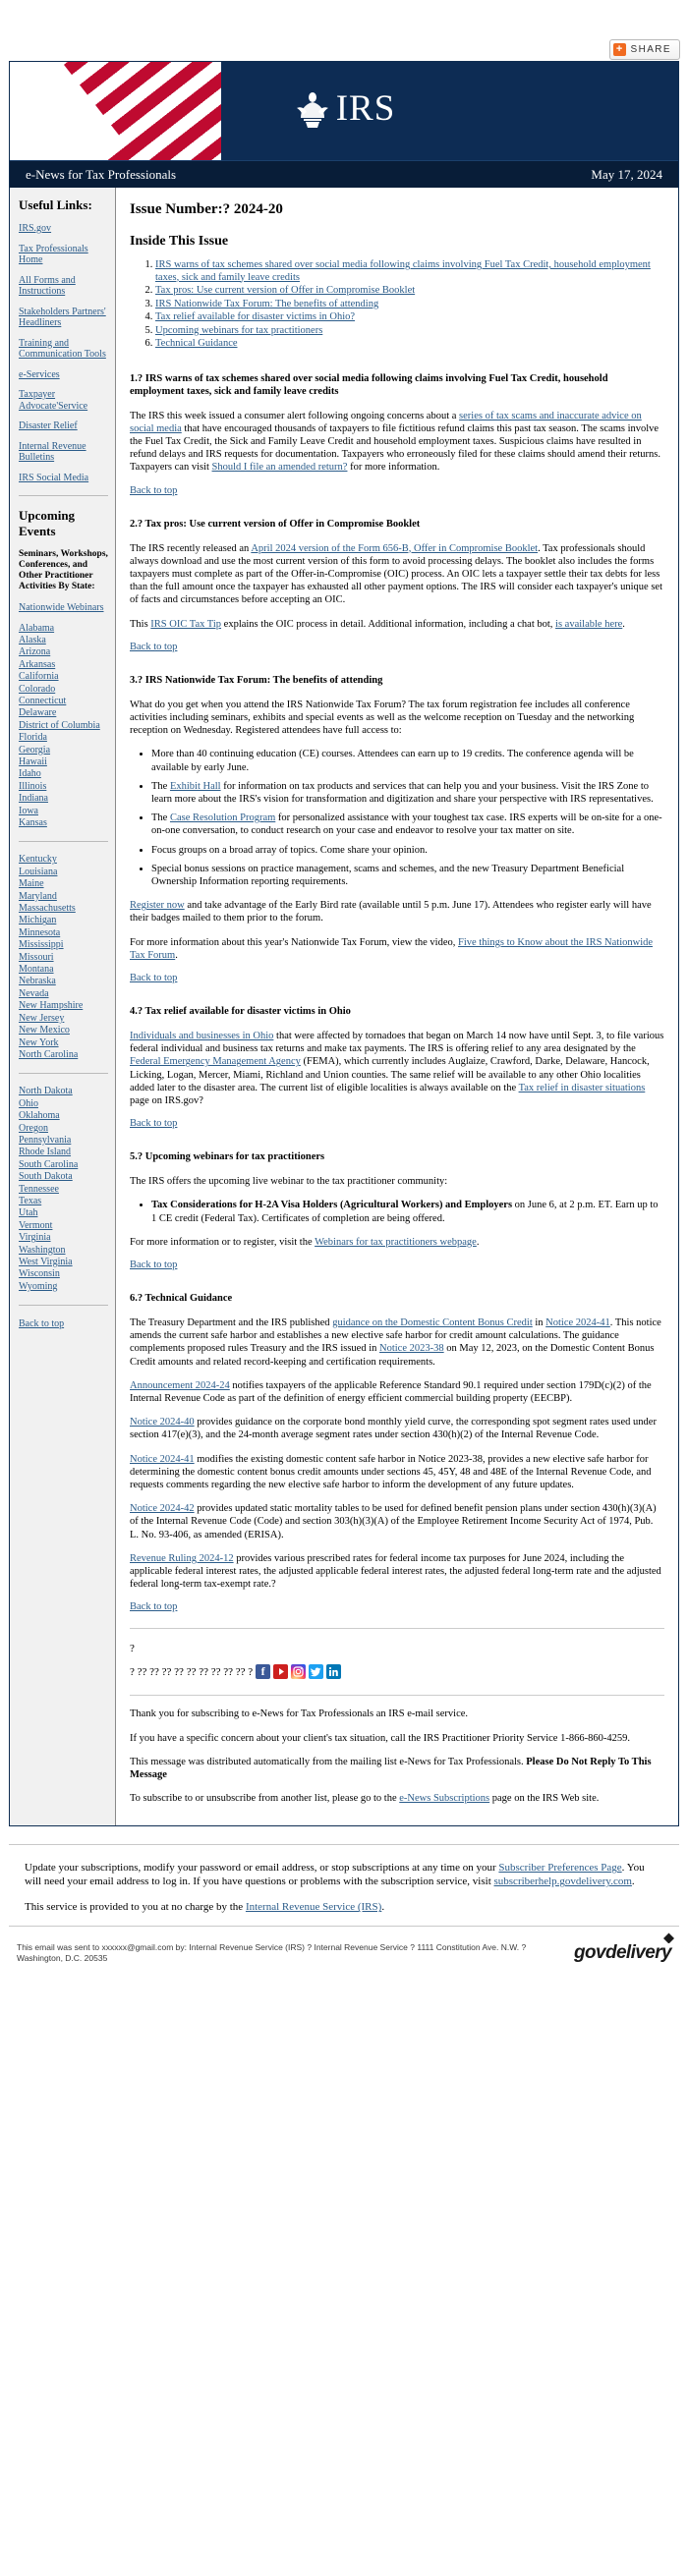 This screenshot has width=688, height=2576. Describe the element at coordinates (64, 318) in the screenshot. I see `sidebar-link-stakeholders-partners-headliners: Stakeholders Partners' Headliners` at that location.